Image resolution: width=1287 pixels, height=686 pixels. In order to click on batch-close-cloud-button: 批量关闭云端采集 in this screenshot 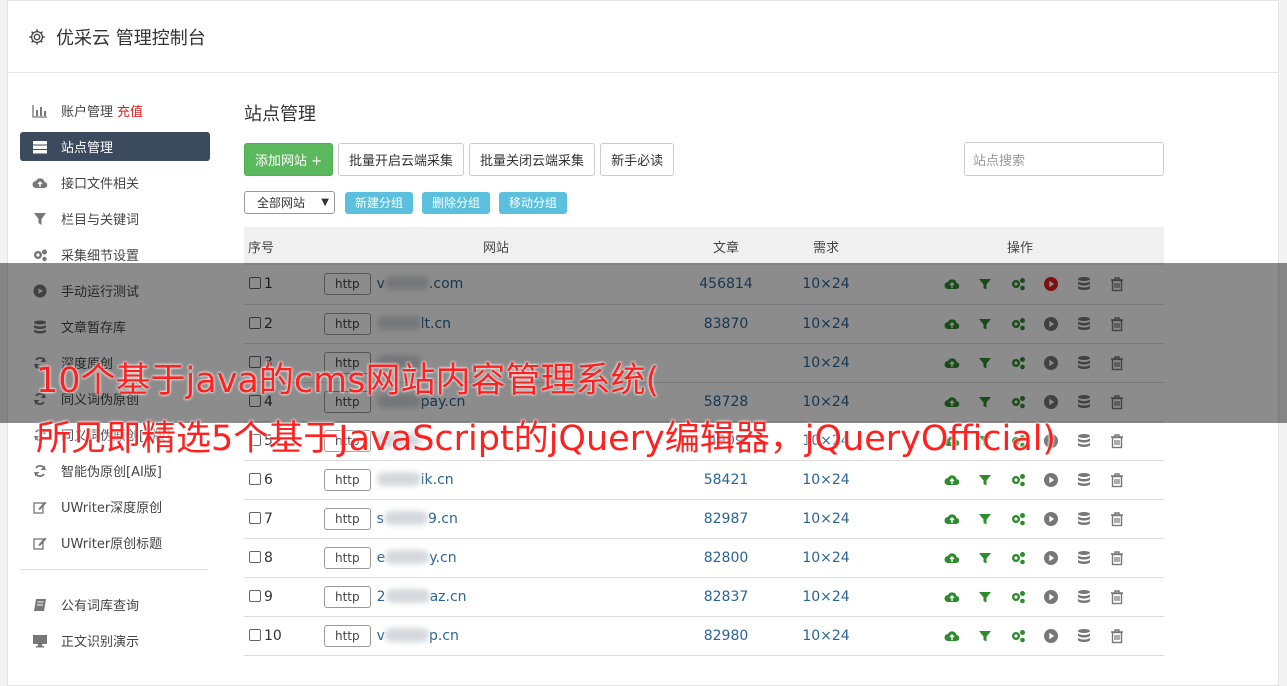, I will do `click(532, 159)`.